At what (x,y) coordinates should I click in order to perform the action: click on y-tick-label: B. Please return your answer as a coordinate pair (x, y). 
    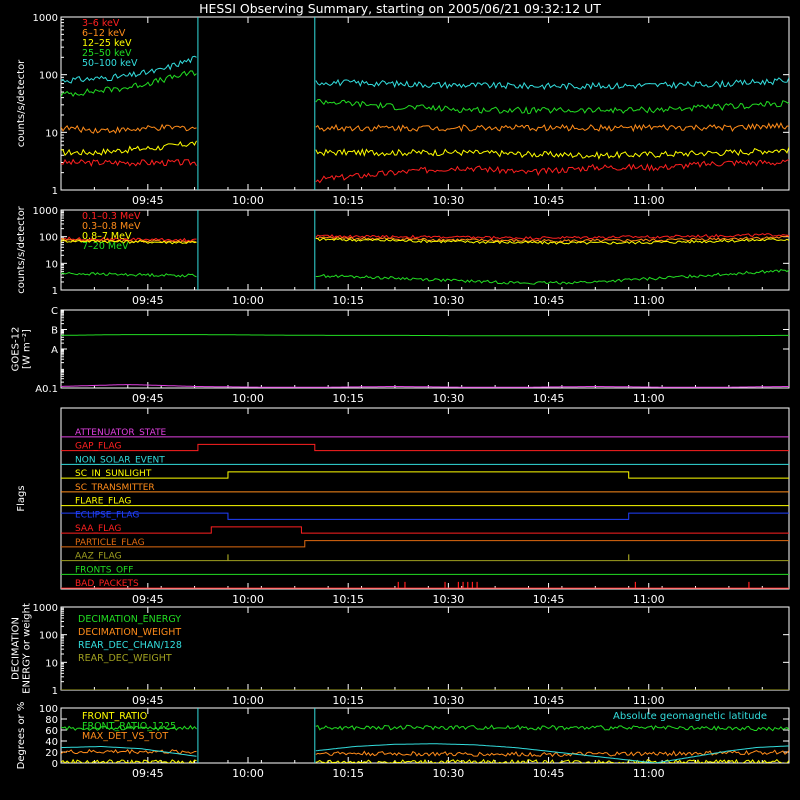
    Looking at the image, I should click on (54, 331).